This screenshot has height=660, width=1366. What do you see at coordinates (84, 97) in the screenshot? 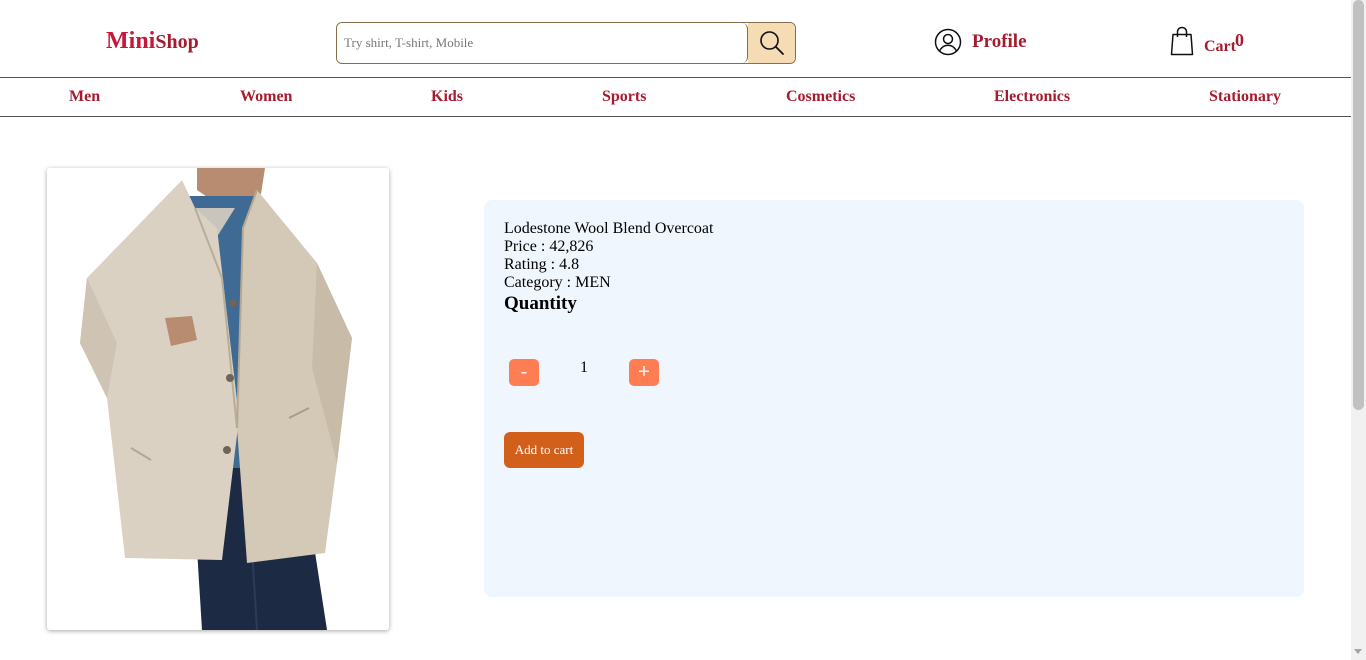
I see `nav-item-men: Men` at bounding box center [84, 97].